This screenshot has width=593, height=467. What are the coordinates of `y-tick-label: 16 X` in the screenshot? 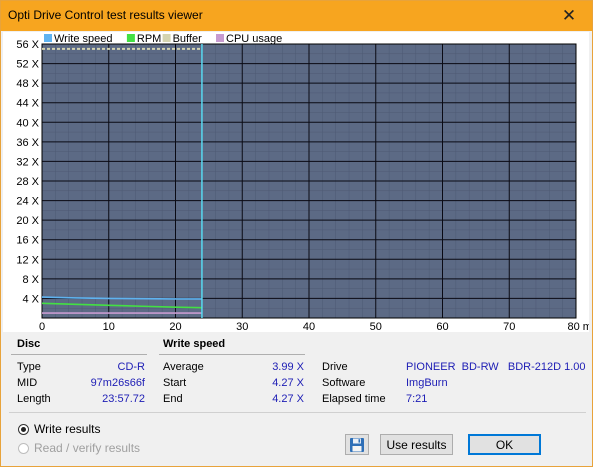 It's located at (27, 241).